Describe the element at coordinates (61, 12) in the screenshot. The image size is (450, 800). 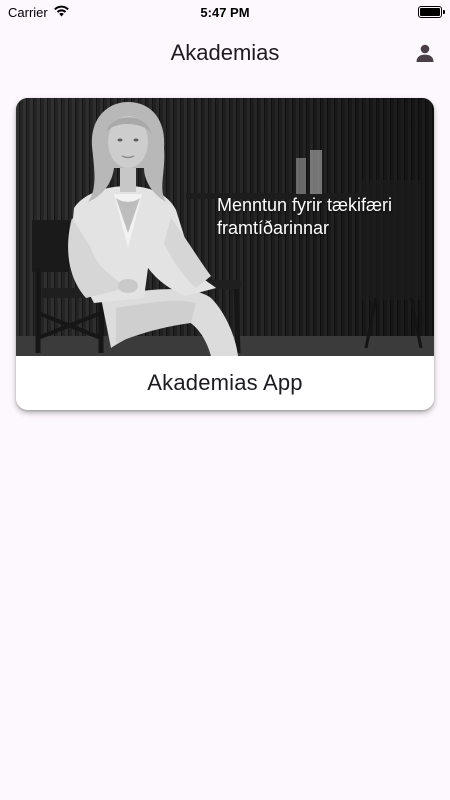
I see `wifi-icon` at that location.